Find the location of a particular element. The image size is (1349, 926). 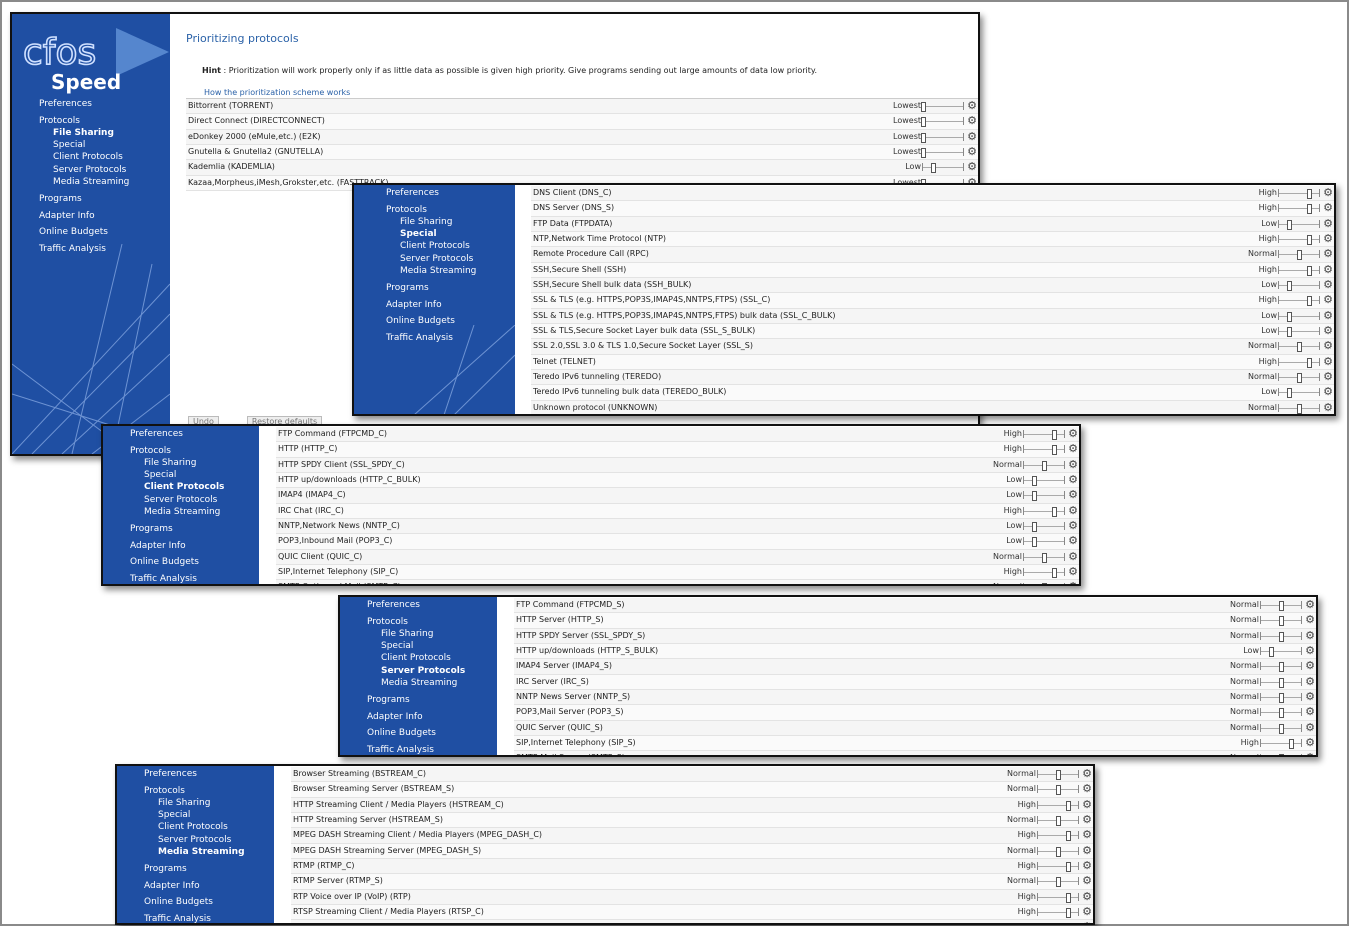

nav-server-protocols: Server Protocols is located at coordinates (434, 259).